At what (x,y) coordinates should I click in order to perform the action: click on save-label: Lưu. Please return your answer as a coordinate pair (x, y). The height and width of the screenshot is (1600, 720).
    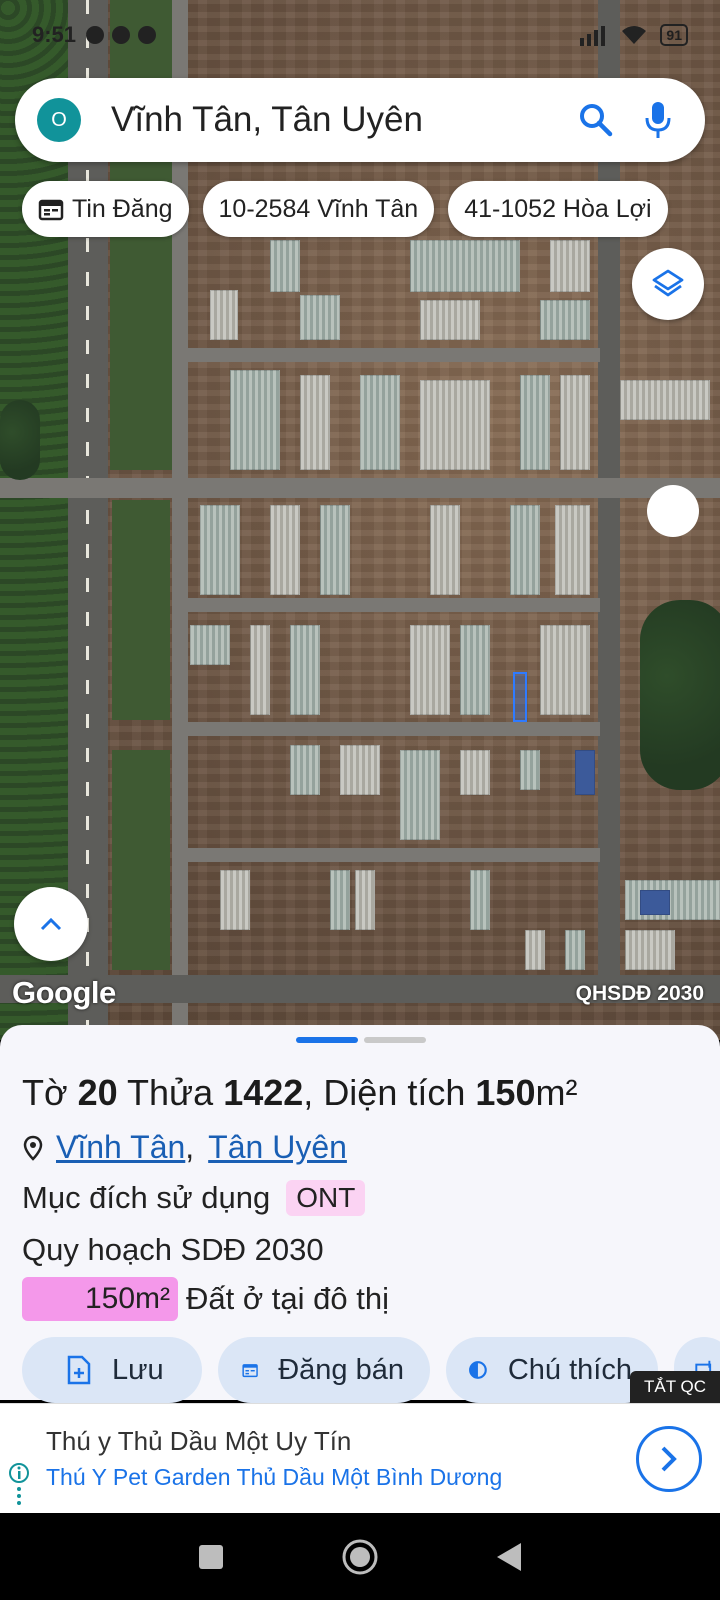
    Looking at the image, I should click on (138, 1369).